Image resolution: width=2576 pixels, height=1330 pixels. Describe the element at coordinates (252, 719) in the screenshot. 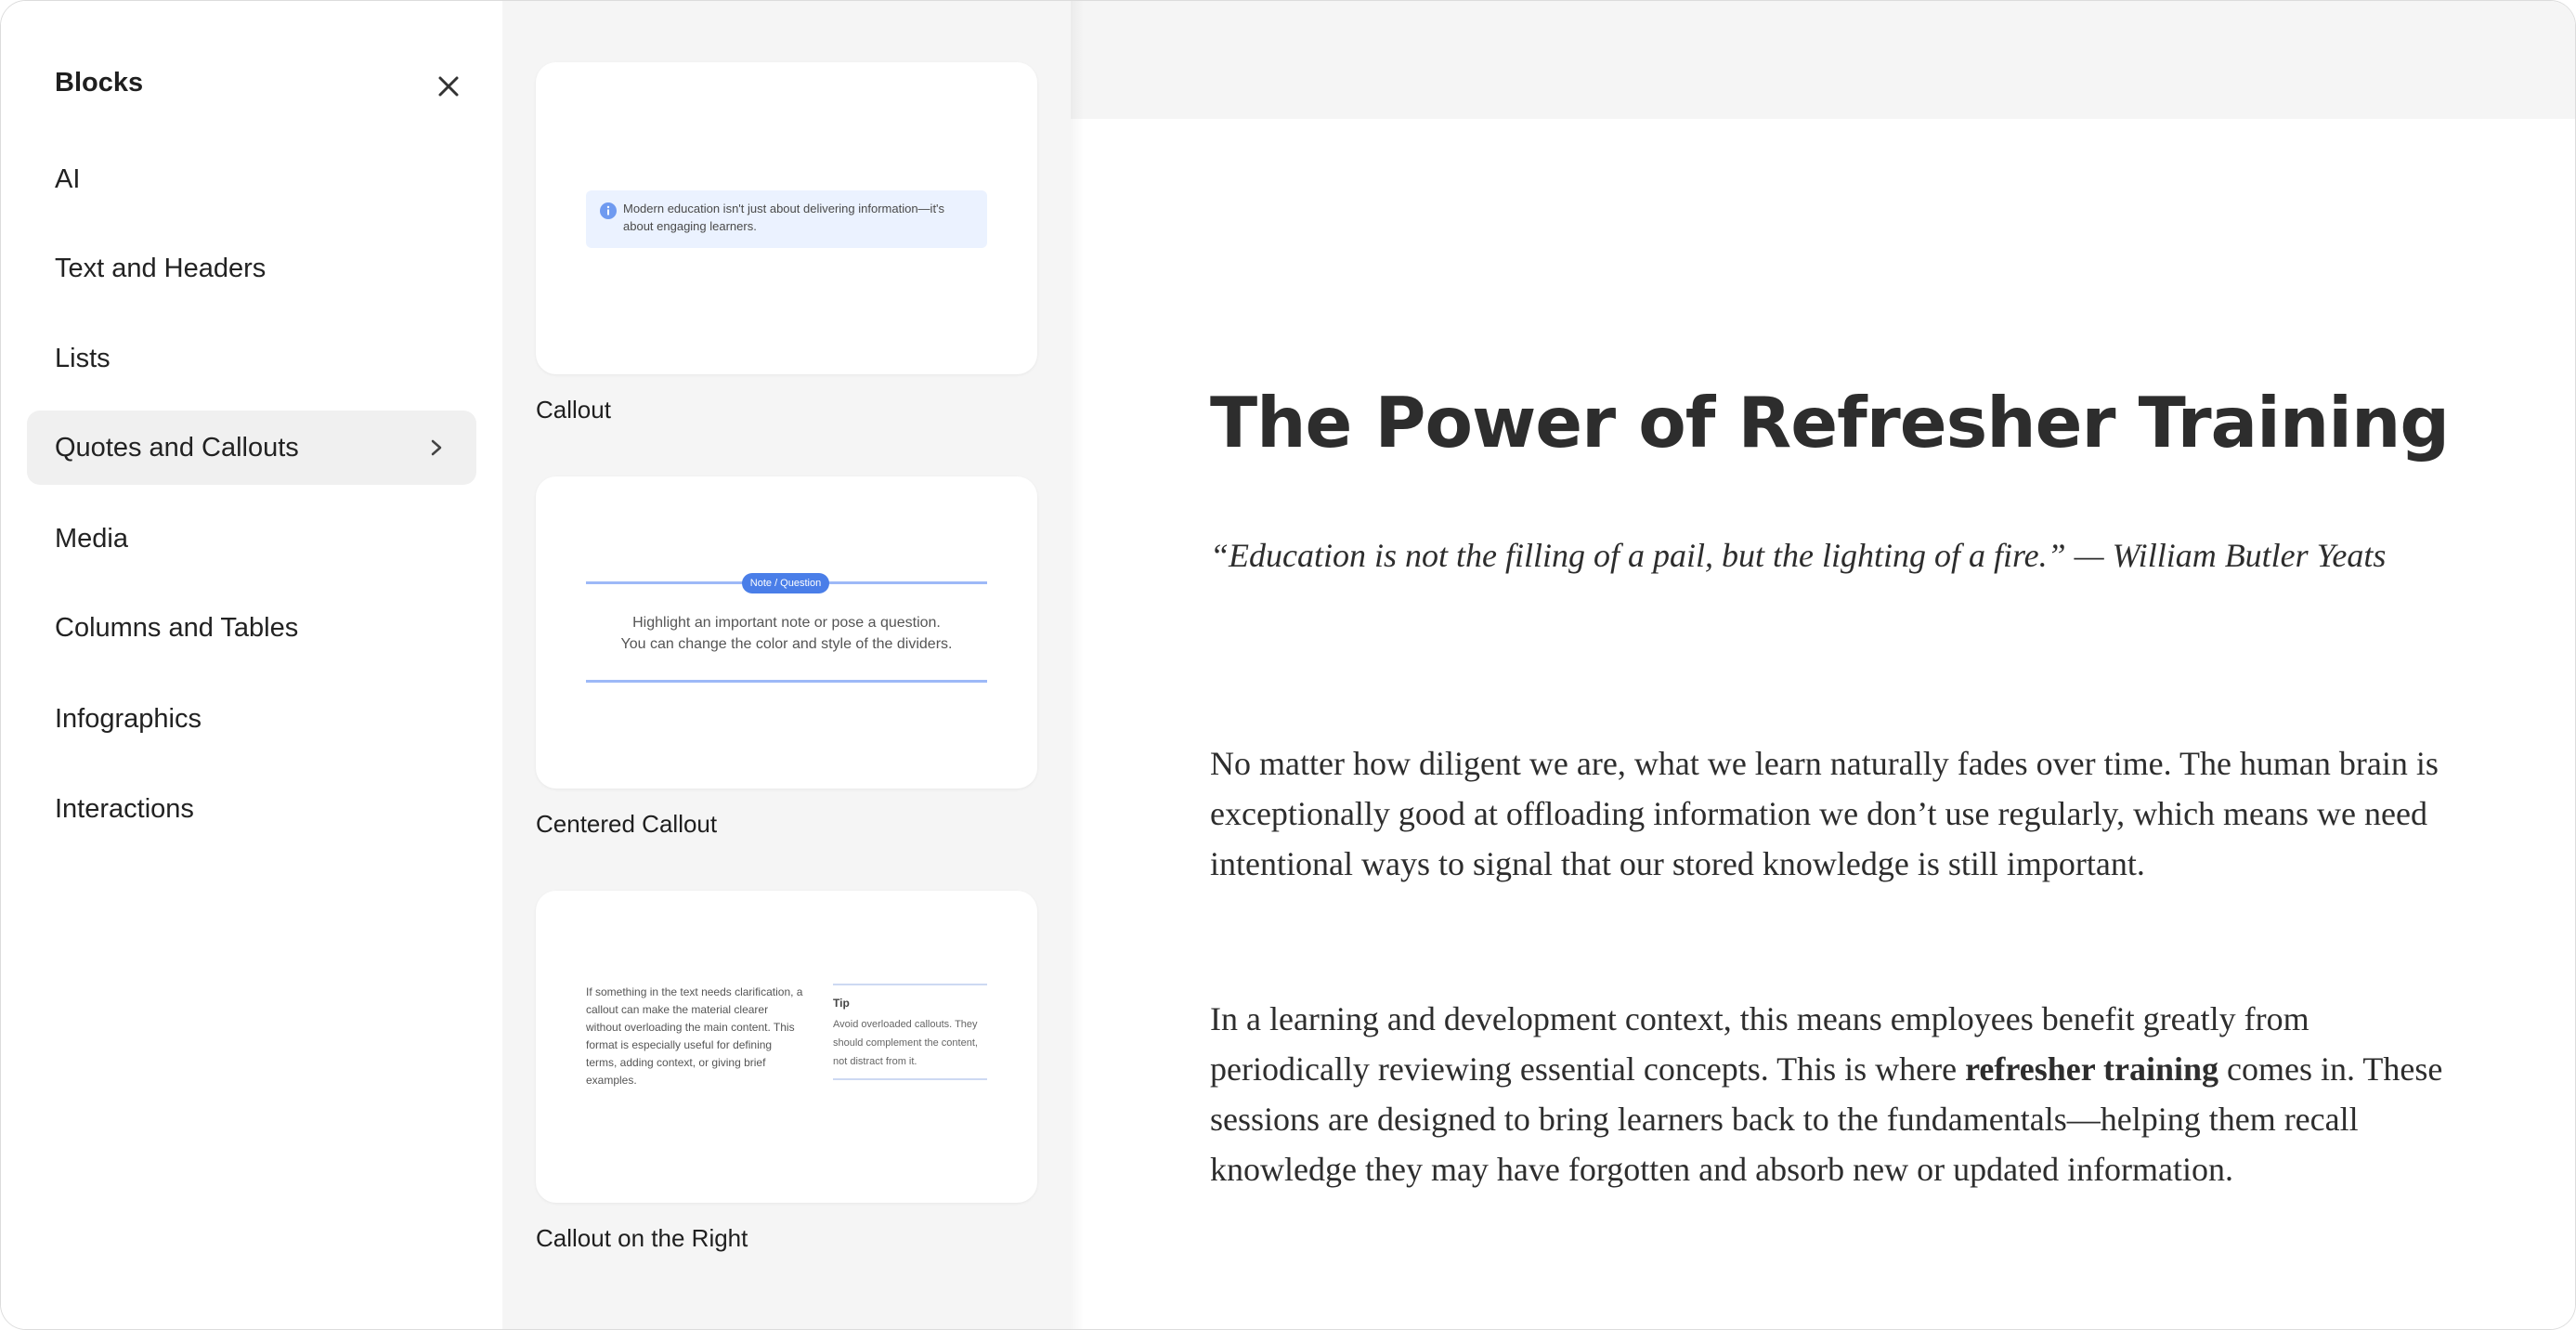

I see `sidebar-item-infographics: Infographics` at that location.